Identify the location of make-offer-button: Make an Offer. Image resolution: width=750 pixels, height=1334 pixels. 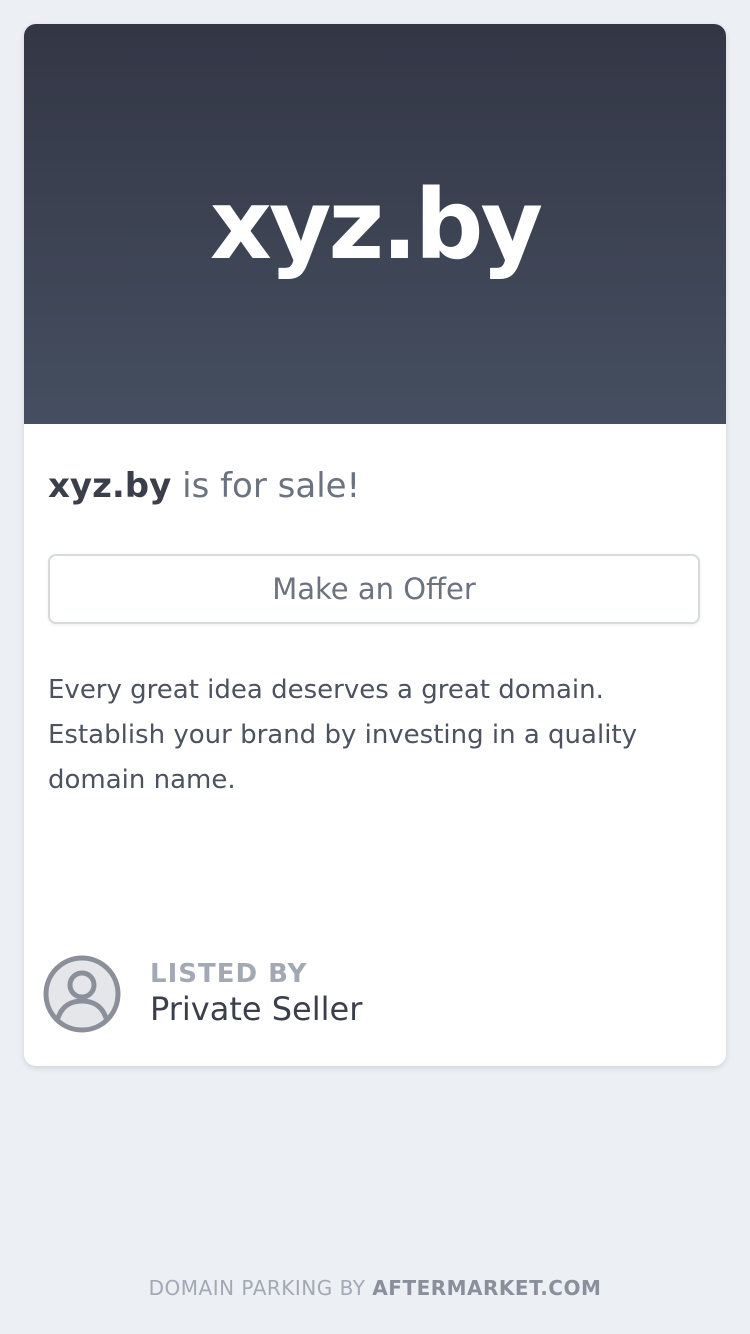
(374, 589).